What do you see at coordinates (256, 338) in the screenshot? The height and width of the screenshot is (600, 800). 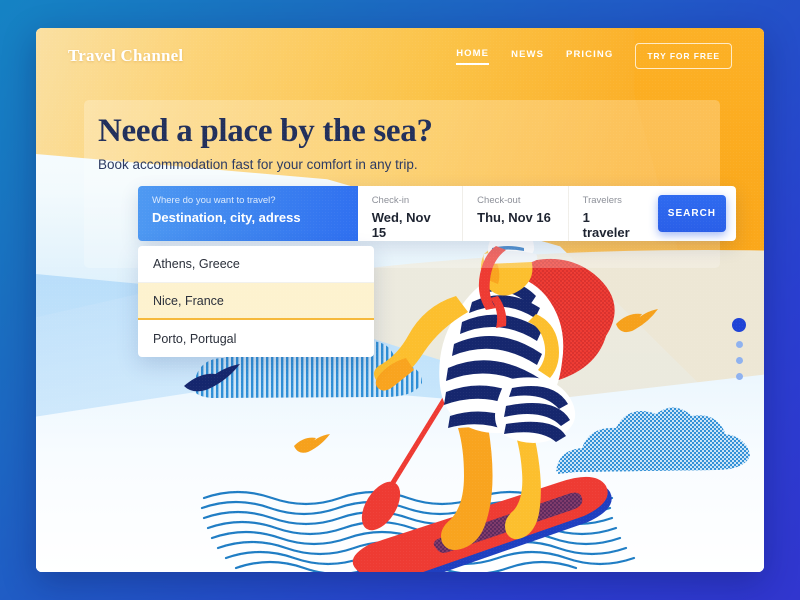 I see `dropdown-option-porto: Porto, Portugal` at bounding box center [256, 338].